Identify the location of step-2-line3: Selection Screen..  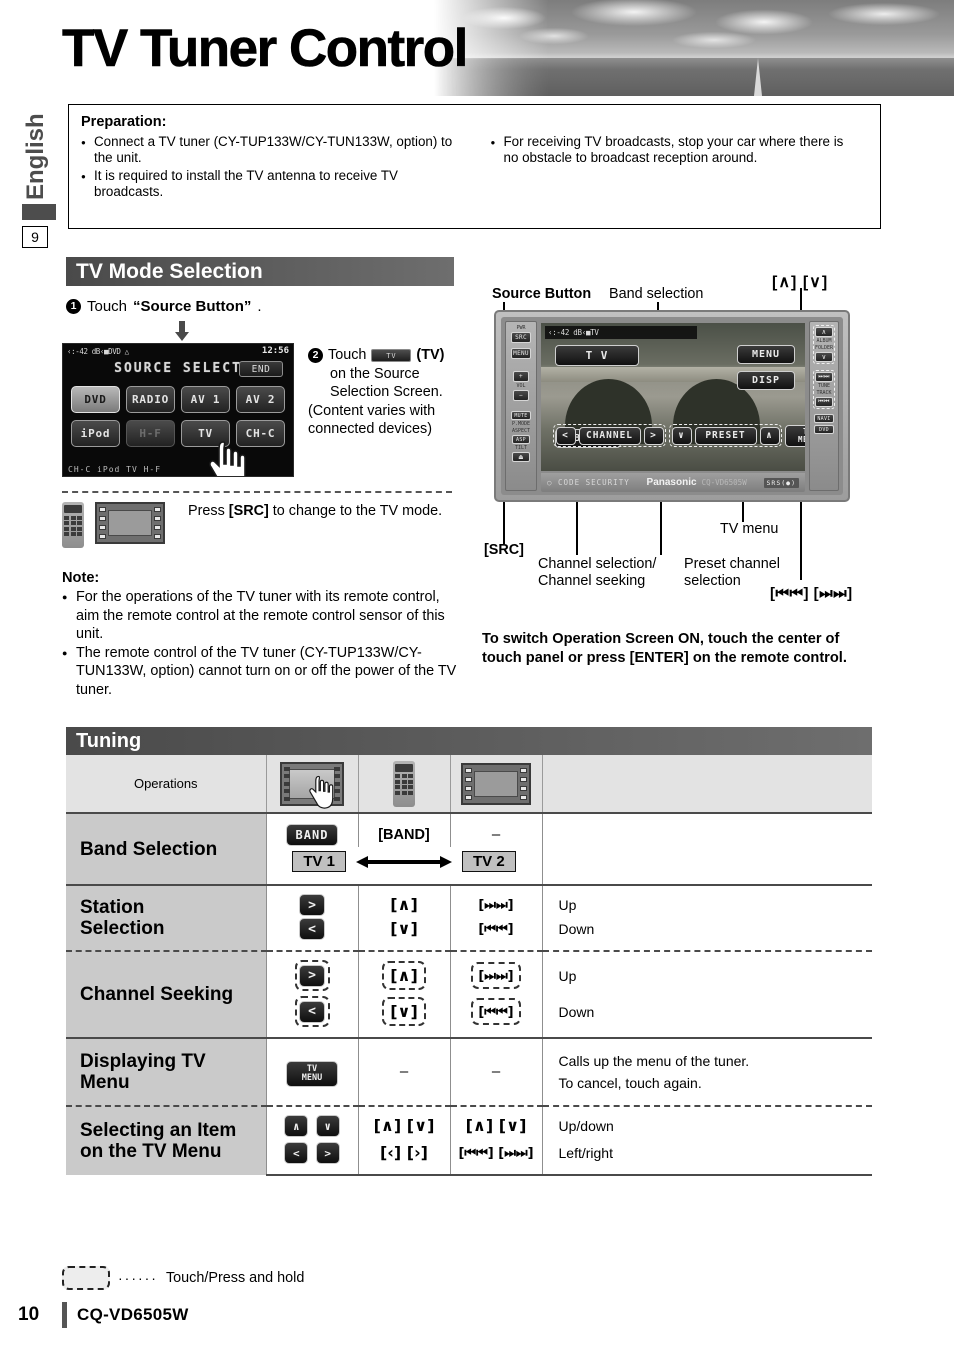
(386, 392).